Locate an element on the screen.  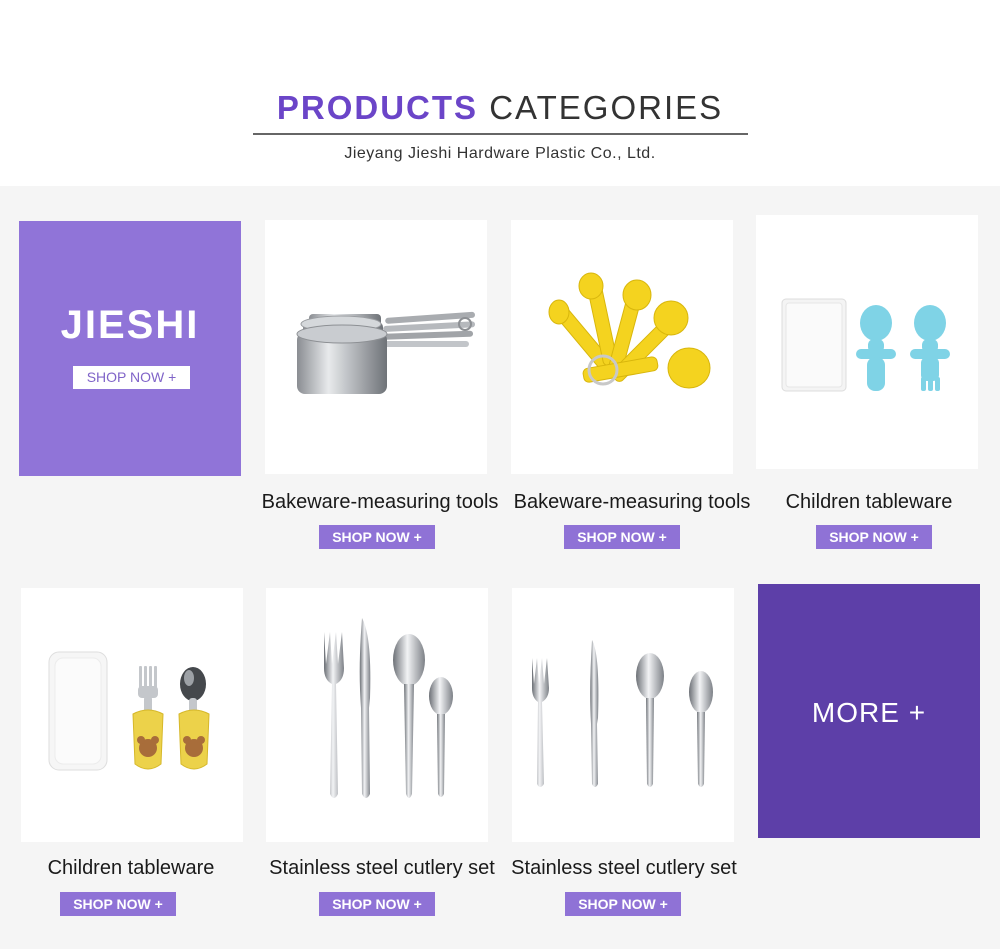
baby-spoon-fork-icon is located at coordinates (865, 345).